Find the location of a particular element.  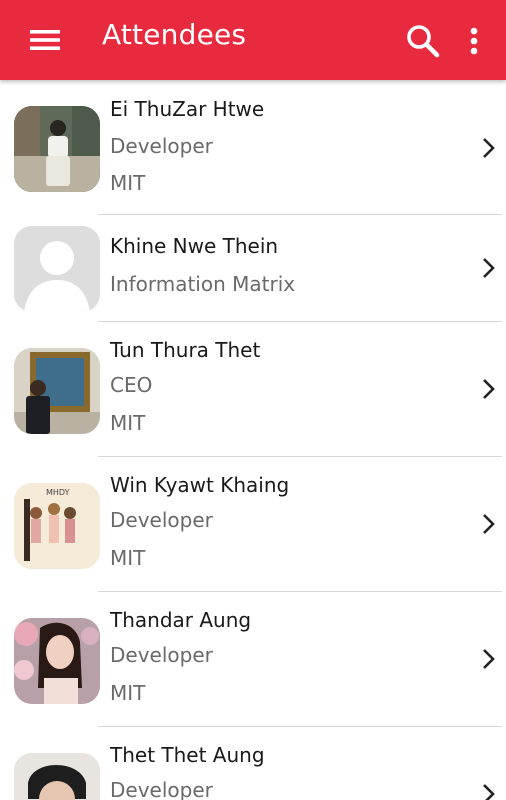

page-title: Attendees is located at coordinates (174, 34).